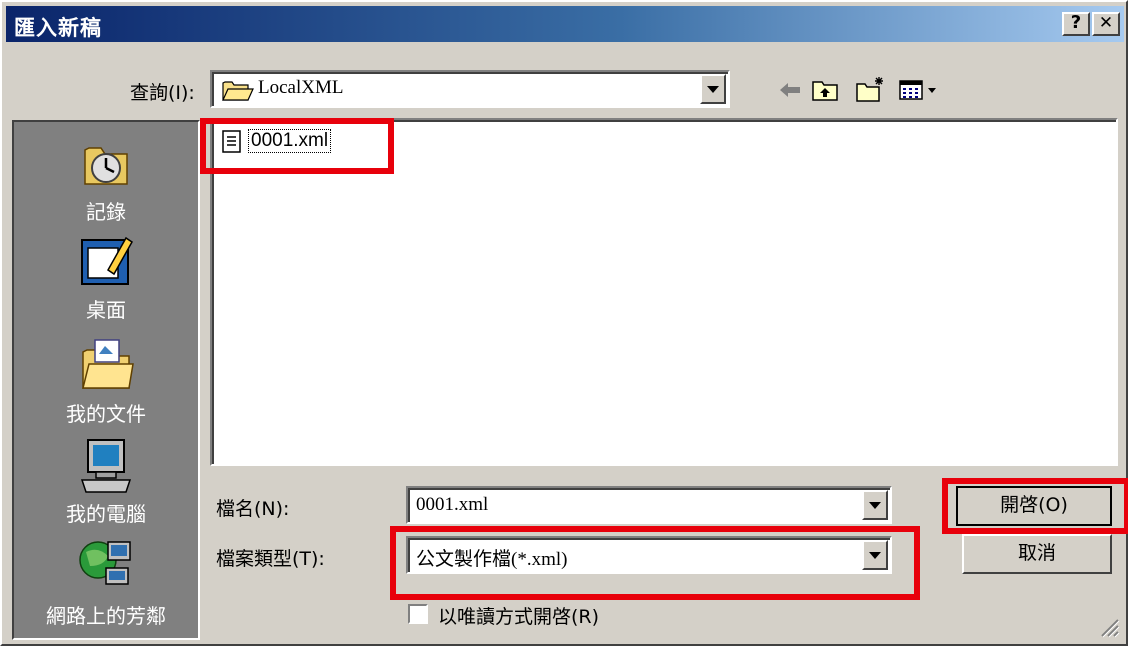  Describe the element at coordinates (1076, 24) in the screenshot. I see `help-button: ?` at that location.